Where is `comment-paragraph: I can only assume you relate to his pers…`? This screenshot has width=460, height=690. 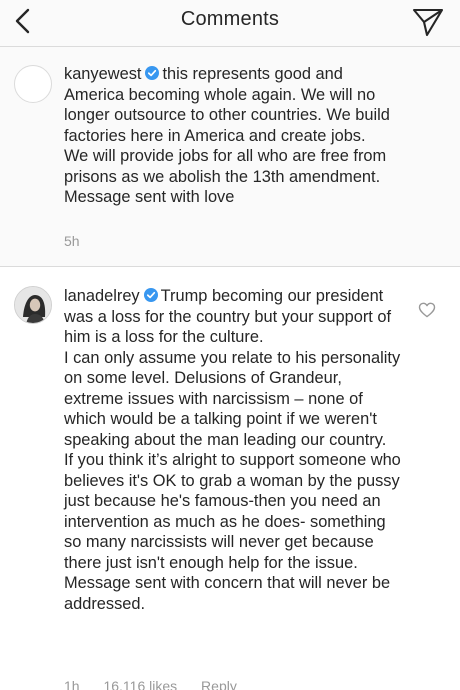 comment-paragraph: I can only assume you relate to his pers… is located at coordinates (232, 398).